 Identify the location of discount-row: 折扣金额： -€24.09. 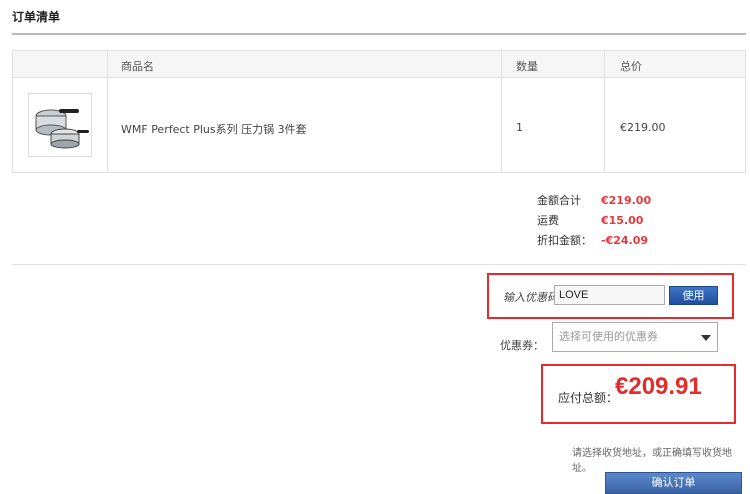
(592, 240).